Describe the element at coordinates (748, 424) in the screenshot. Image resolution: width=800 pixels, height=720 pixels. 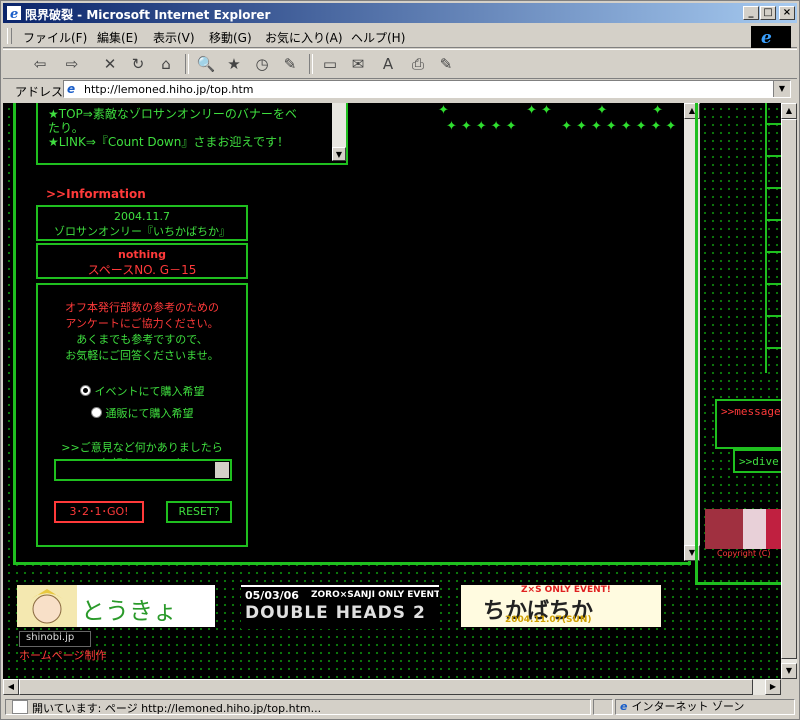
I see `message-box: >>message` at that location.